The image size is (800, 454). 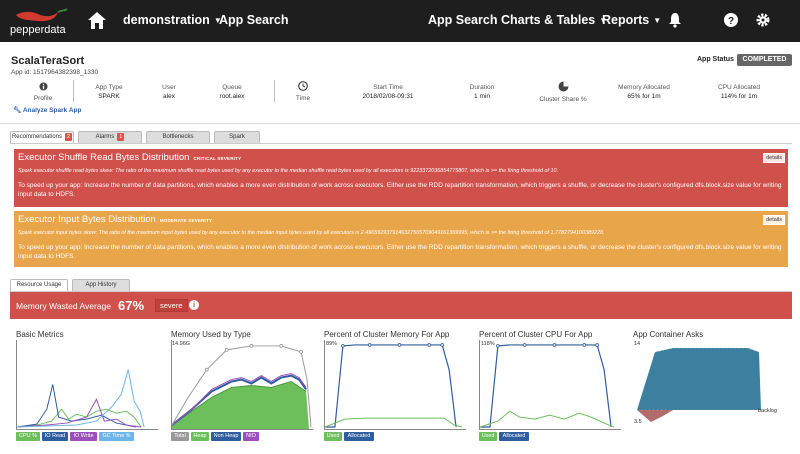 What do you see at coordinates (764, 60) in the screenshot?
I see `status-badge: COMPLETED` at bounding box center [764, 60].